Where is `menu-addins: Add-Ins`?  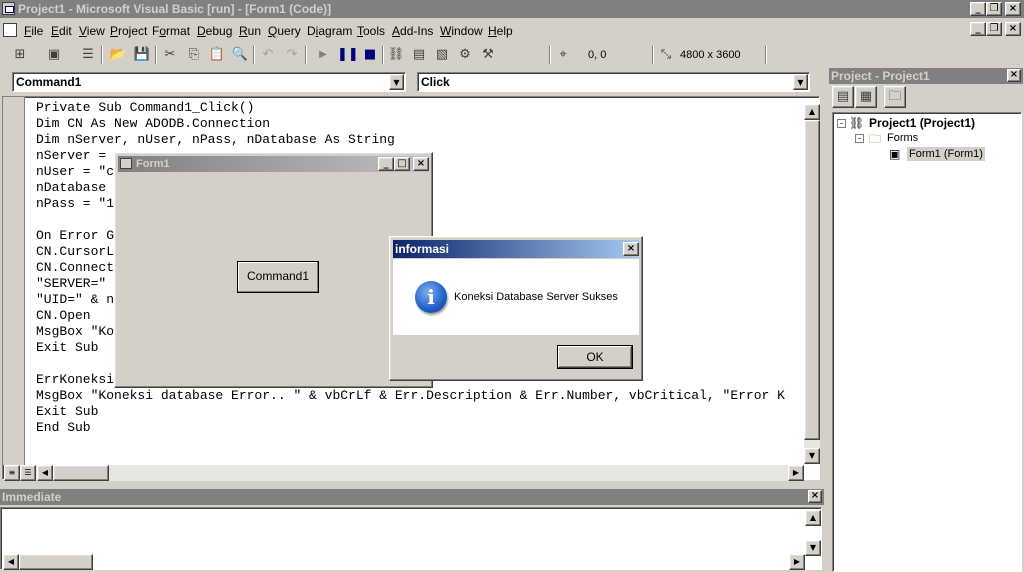
menu-addins: Add-Ins is located at coordinates (412, 31).